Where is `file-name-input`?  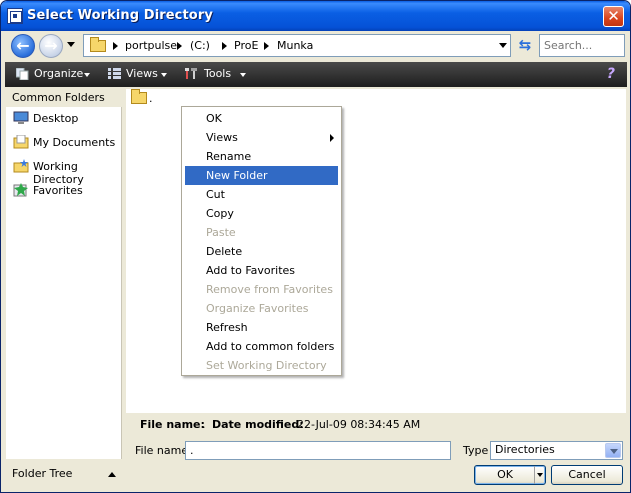 file-name-input is located at coordinates (318, 450).